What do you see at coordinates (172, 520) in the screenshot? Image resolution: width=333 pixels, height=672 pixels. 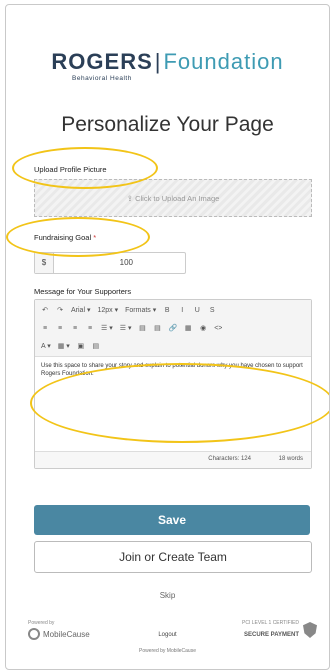 I see `save-button: Save` at bounding box center [172, 520].